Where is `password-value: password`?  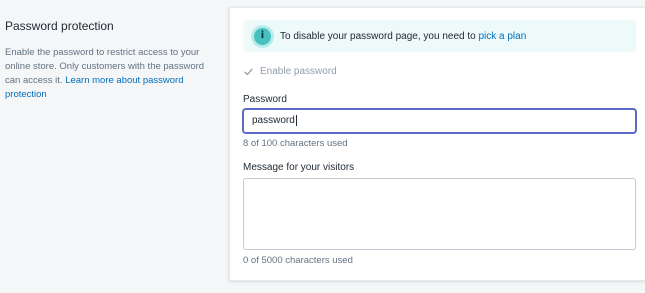 password-value: password is located at coordinates (273, 120).